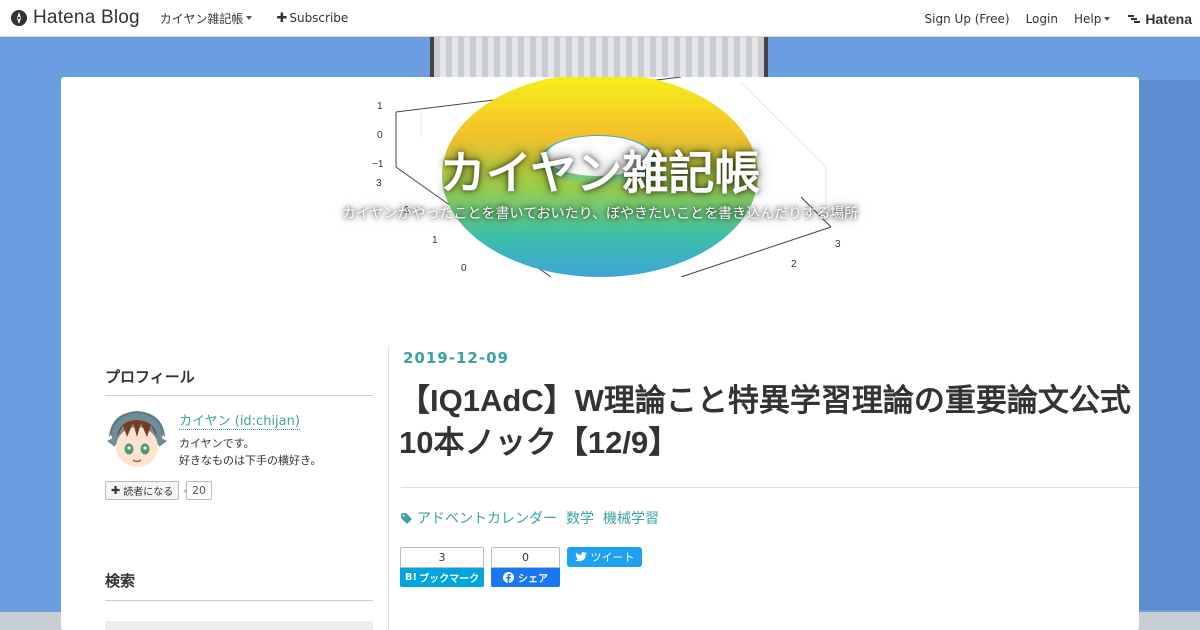  What do you see at coordinates (201, 18) in the screenshot?
I see `blog-menu-label: カイヤン雑記帳` at bounding box center [201, 18].